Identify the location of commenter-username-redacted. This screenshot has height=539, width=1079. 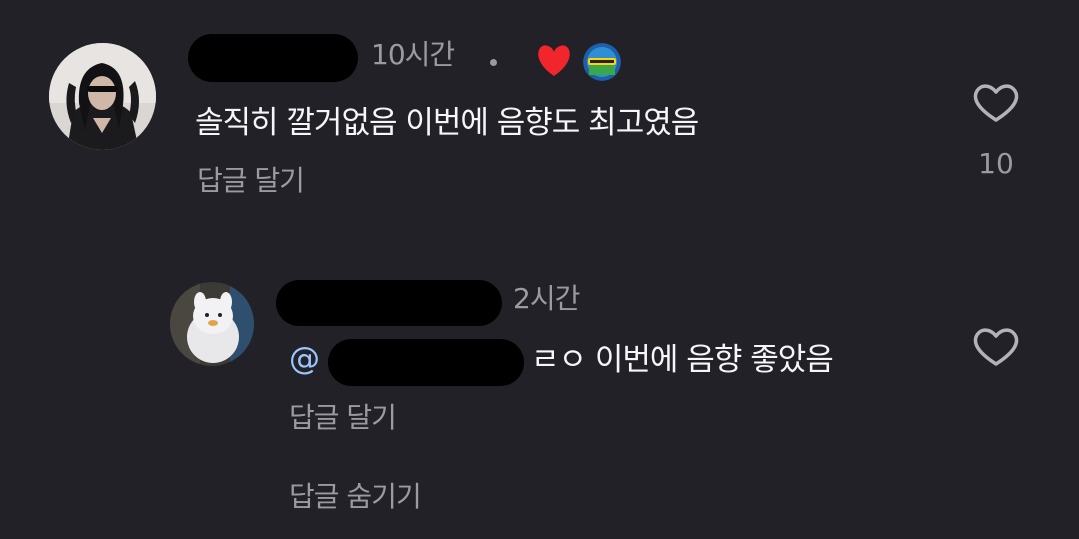
(273, 58).